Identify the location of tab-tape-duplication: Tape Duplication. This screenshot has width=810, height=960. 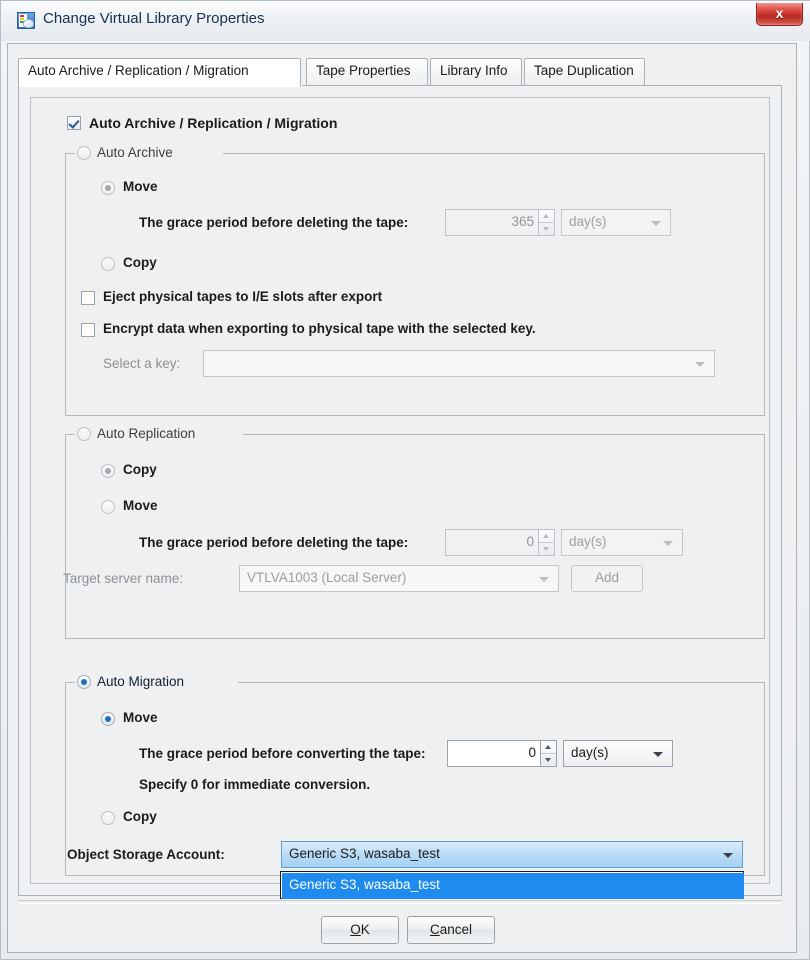
(584, 71).